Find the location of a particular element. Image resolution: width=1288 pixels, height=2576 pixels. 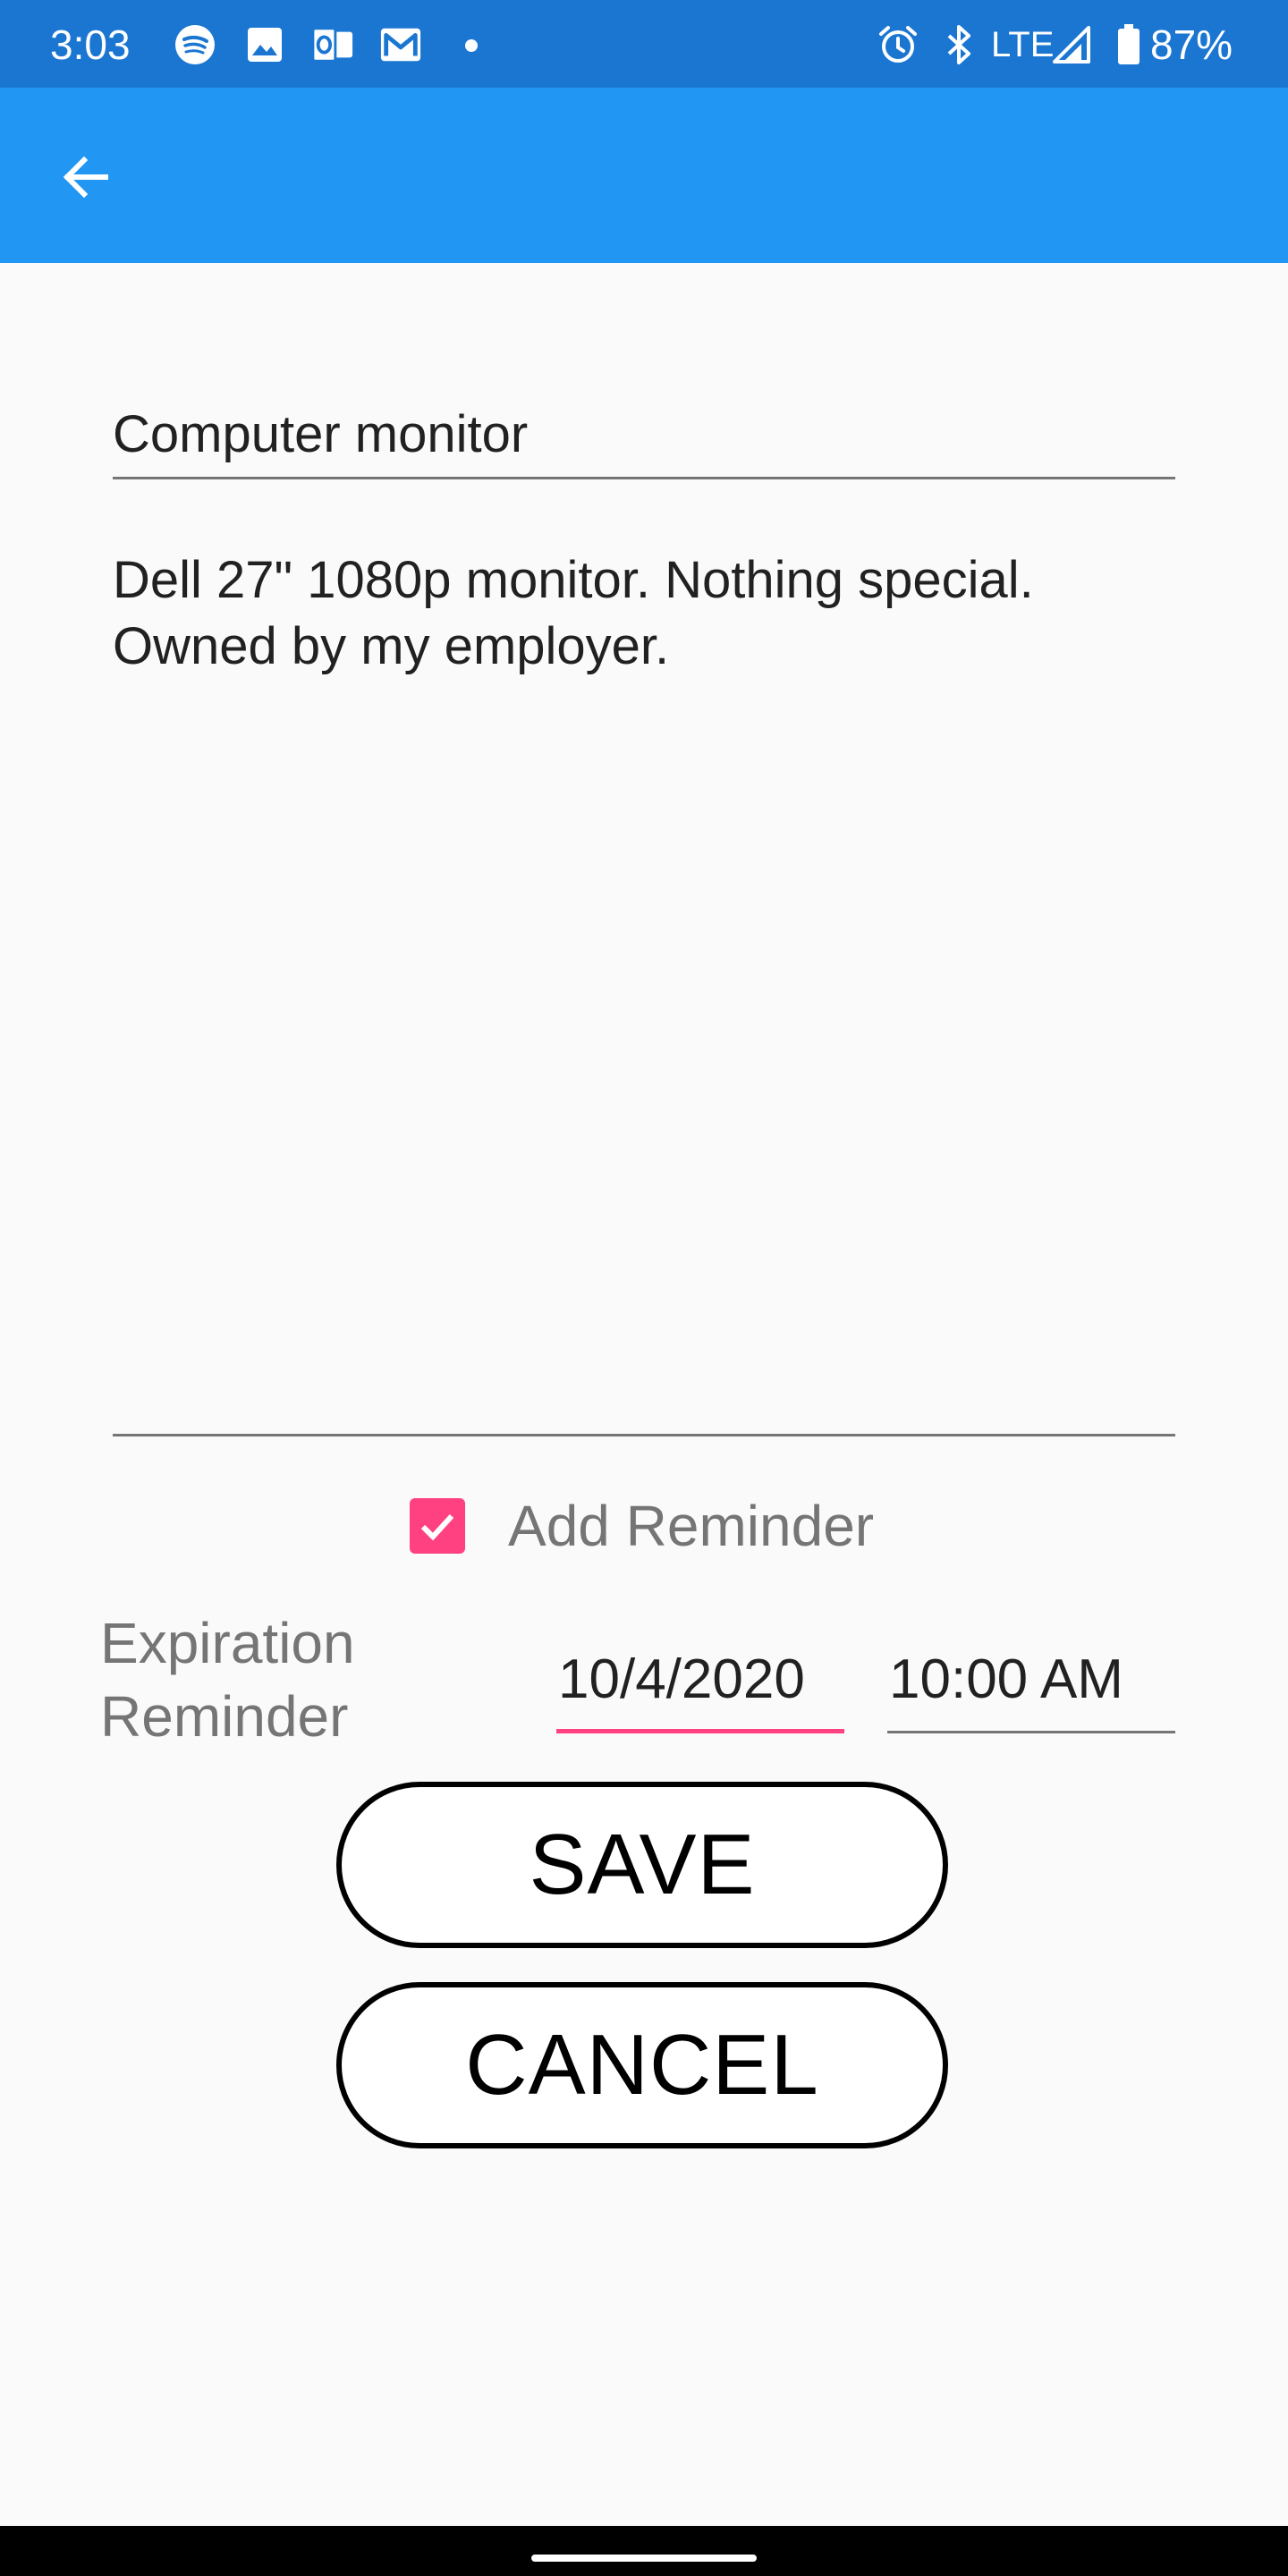

add-reminder-row: Add Reminder is located at coordinates (642, 1525).